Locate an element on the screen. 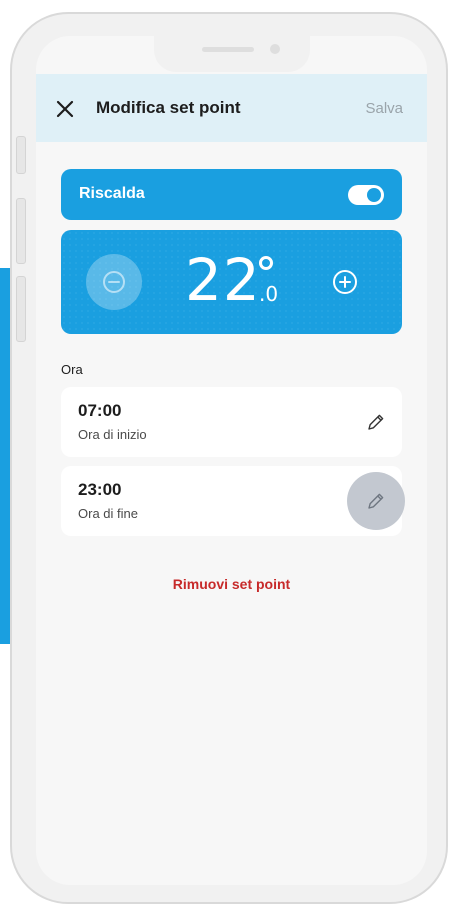 The width and height of the screenshot is (453, 908). end-time-value: 23:00 is located at coordinates (100, 489).